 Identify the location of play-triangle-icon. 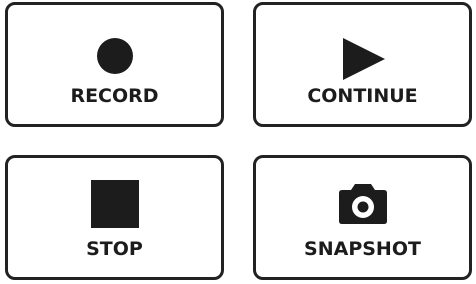
(363, 59).